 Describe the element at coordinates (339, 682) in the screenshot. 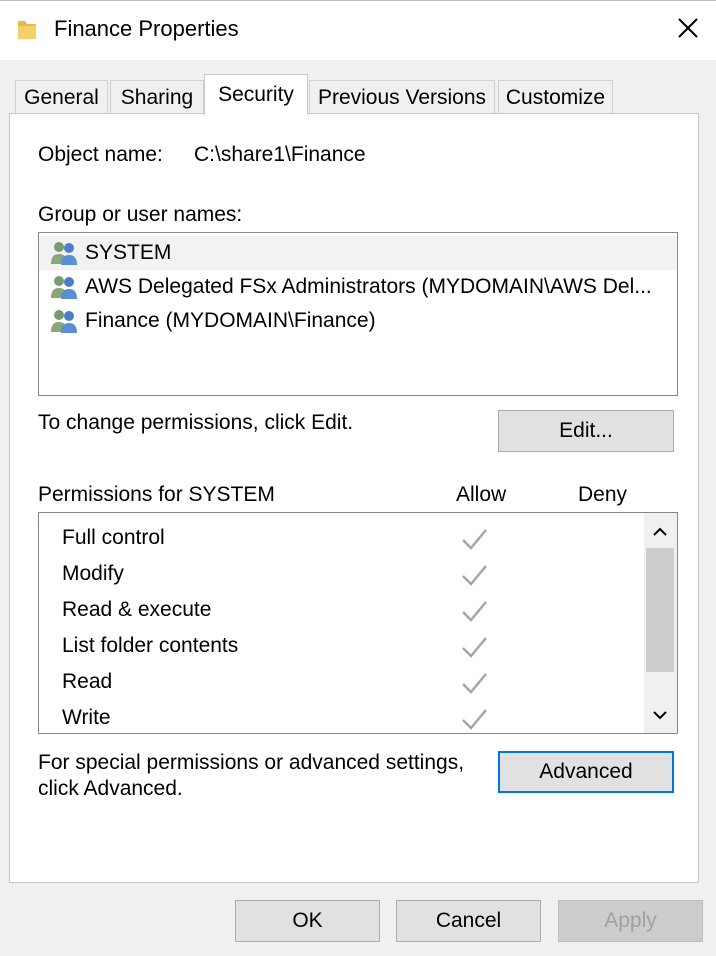

I see `permission-row-read: Read` at that location.